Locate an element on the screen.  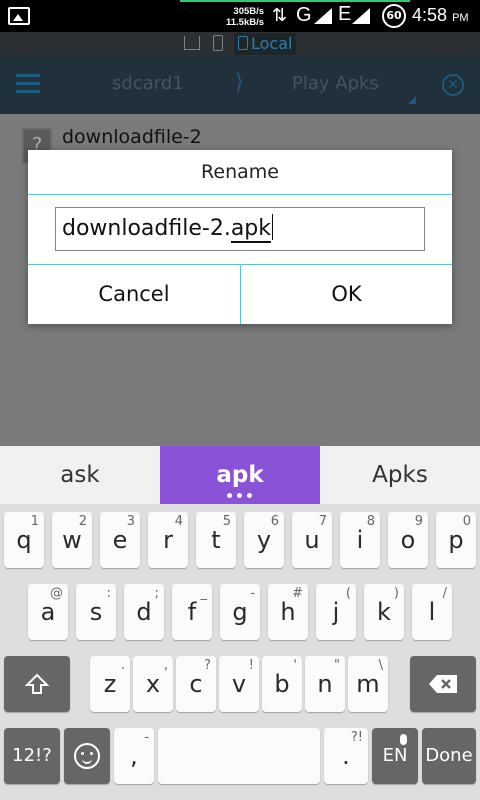
file-name: downloadfile-2 is located at coordinates (132, 137).